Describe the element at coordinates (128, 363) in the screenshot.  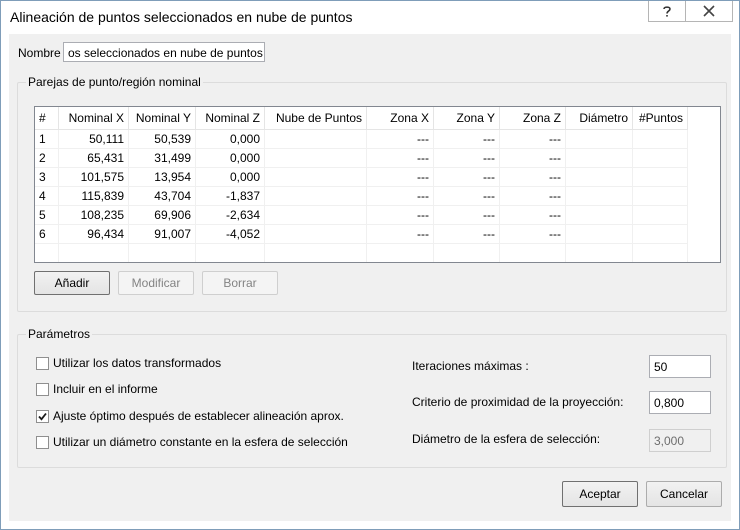
I see `use-transformed-checkbox: Utilizar los datos transformados` at that location.